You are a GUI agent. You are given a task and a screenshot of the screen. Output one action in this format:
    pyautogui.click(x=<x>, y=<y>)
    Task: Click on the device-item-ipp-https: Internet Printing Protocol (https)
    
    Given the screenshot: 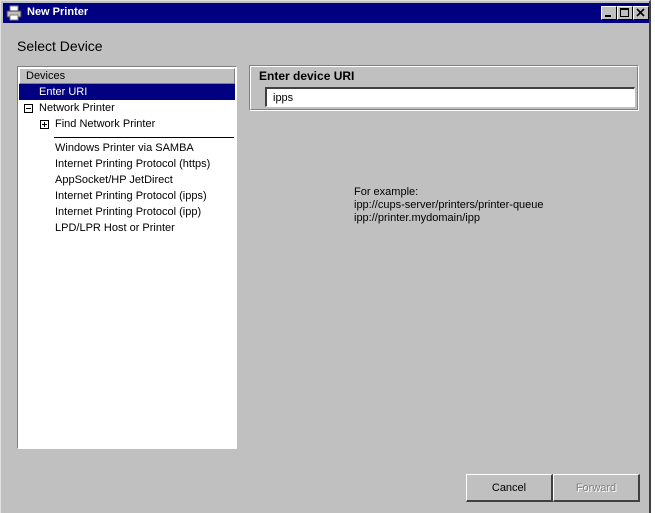 What is the action you would take?
    pyautogui.click(x=127, y=164)
    